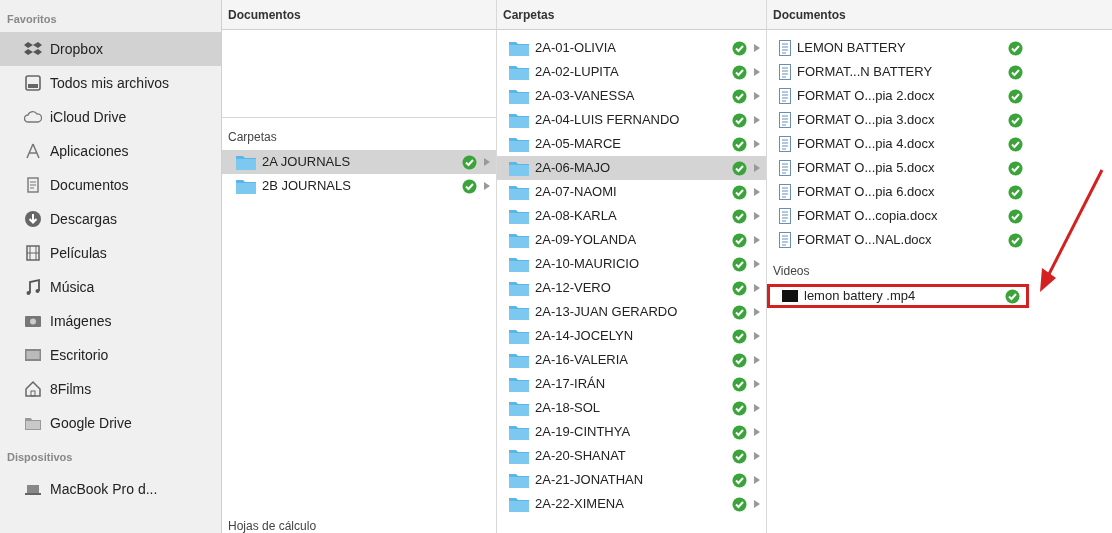  Describe the element at coordinates (581, 456) in the screenshot. I see `file-name: 2A-20-SHANAT` at that location.